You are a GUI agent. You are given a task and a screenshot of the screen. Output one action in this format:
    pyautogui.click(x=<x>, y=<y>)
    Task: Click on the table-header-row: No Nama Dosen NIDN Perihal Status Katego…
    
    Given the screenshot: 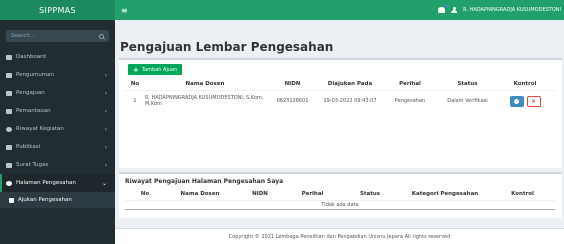 What is the action you would take?
    pyautogui.click(x=340, y=194)
    